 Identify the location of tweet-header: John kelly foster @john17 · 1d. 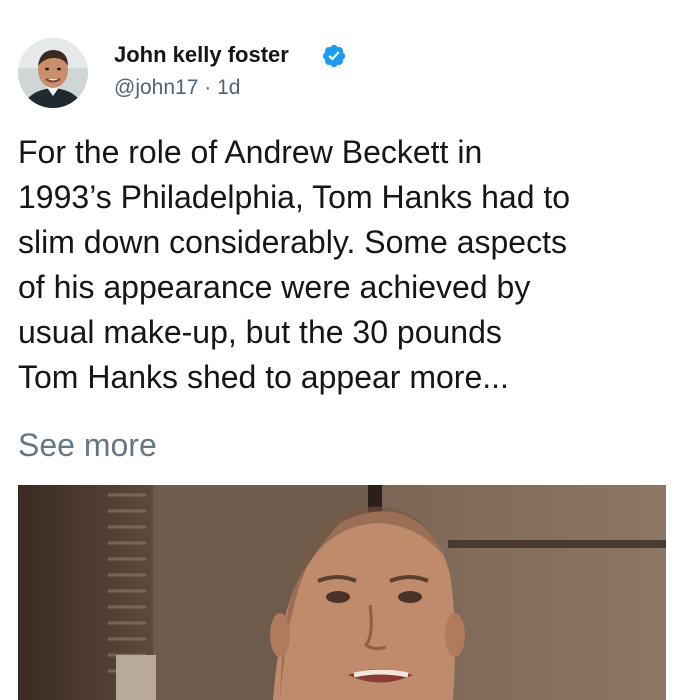
(348, 76).